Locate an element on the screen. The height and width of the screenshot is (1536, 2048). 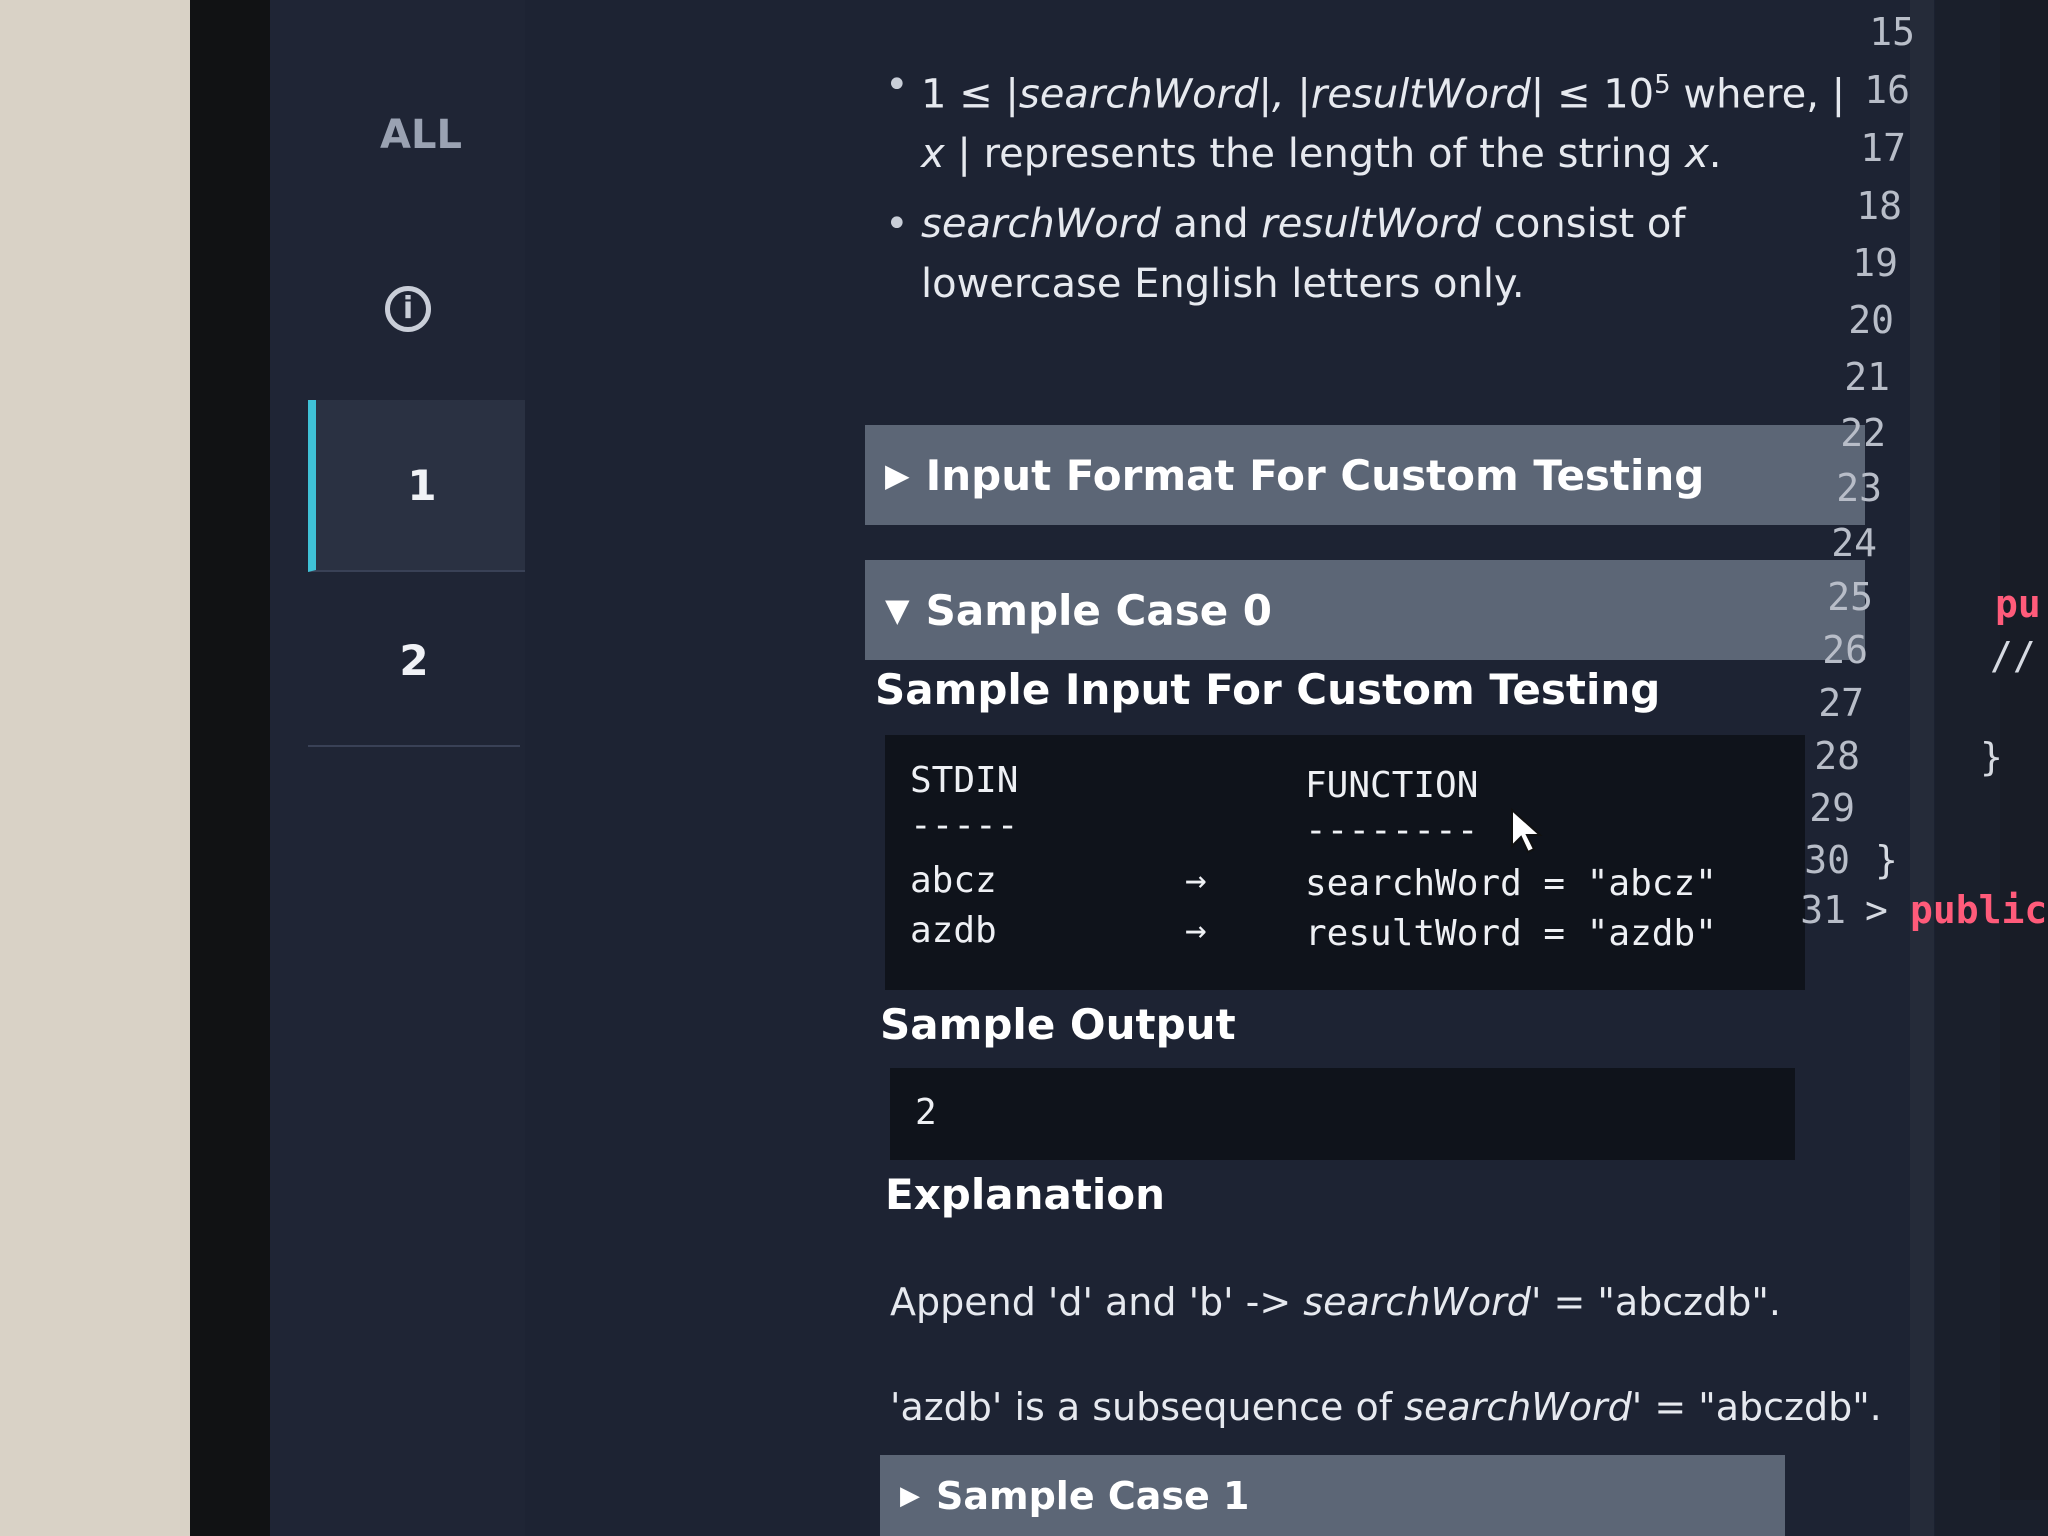
stdin-value: abcz is located at coordinates (953, 880).